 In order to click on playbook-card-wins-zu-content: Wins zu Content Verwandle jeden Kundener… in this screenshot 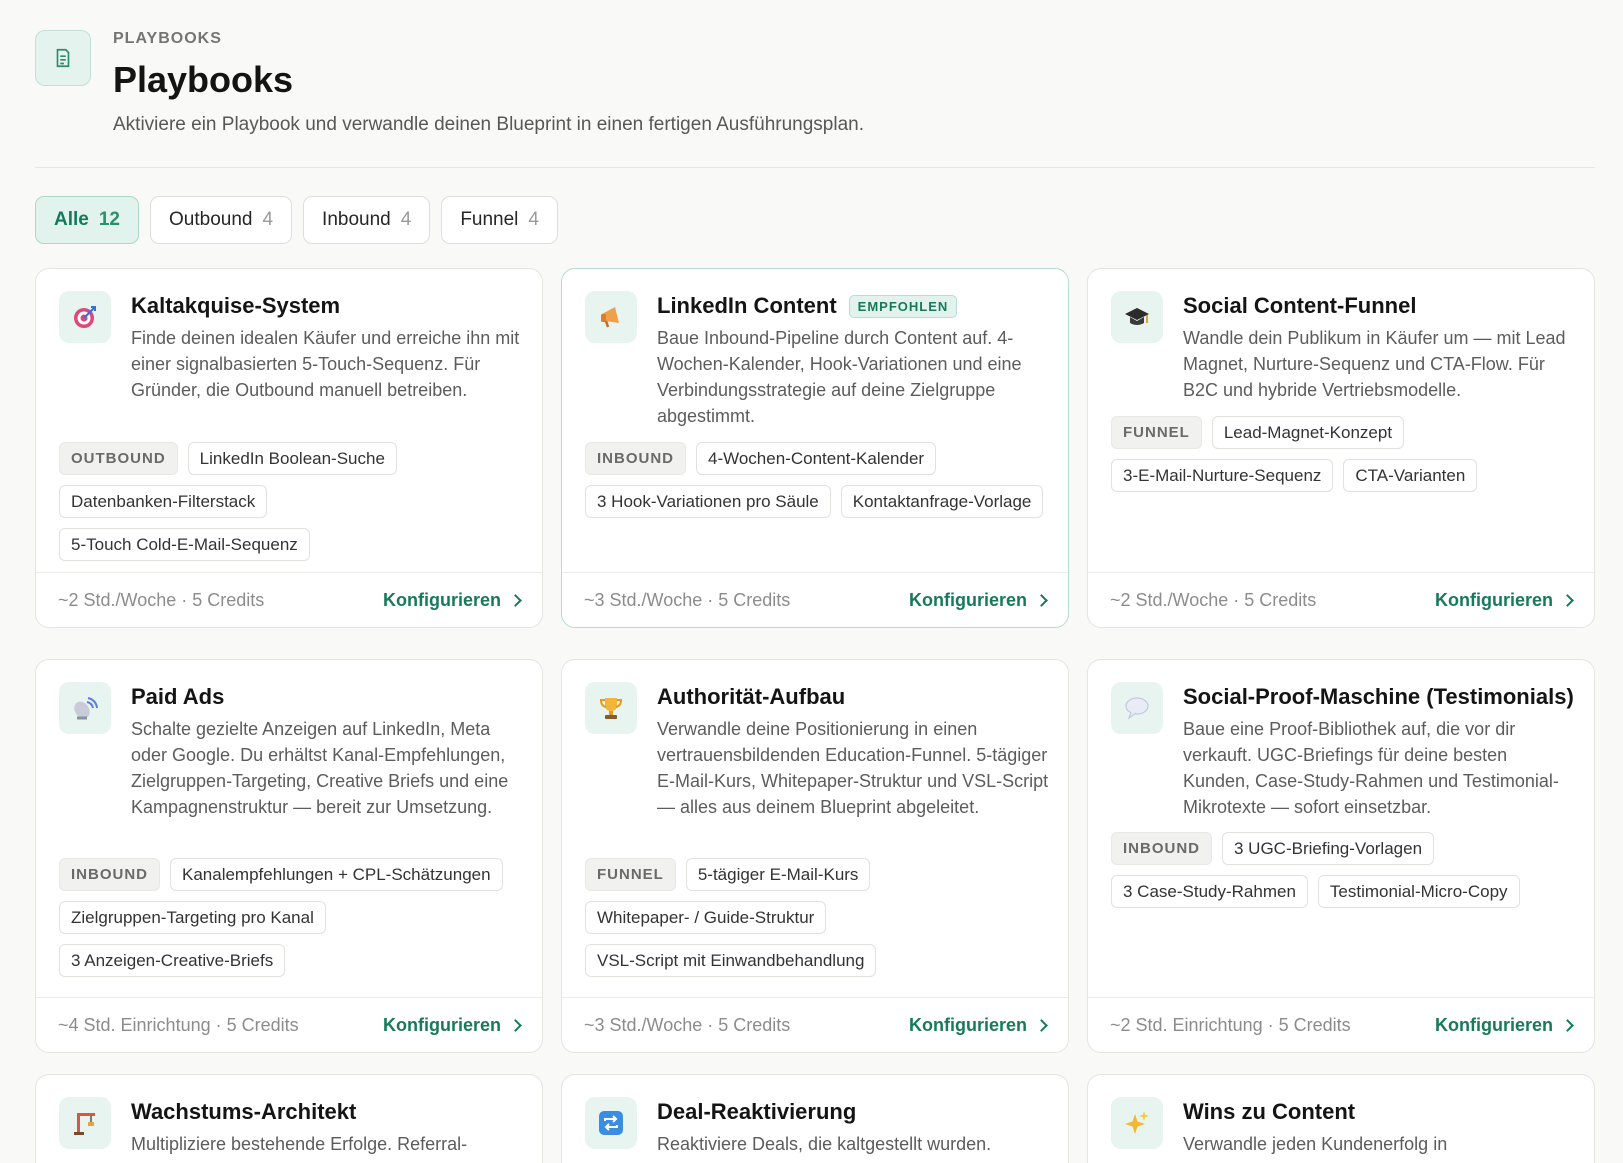, I will do `click(1341, 1118)`.